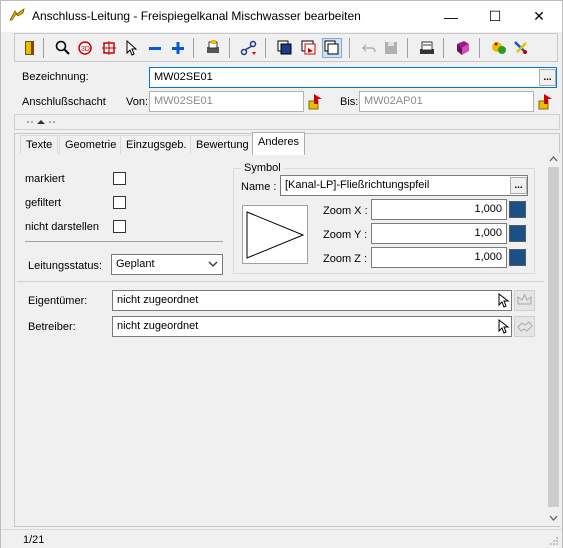  I want to click on section-divider, so click(280, 281).